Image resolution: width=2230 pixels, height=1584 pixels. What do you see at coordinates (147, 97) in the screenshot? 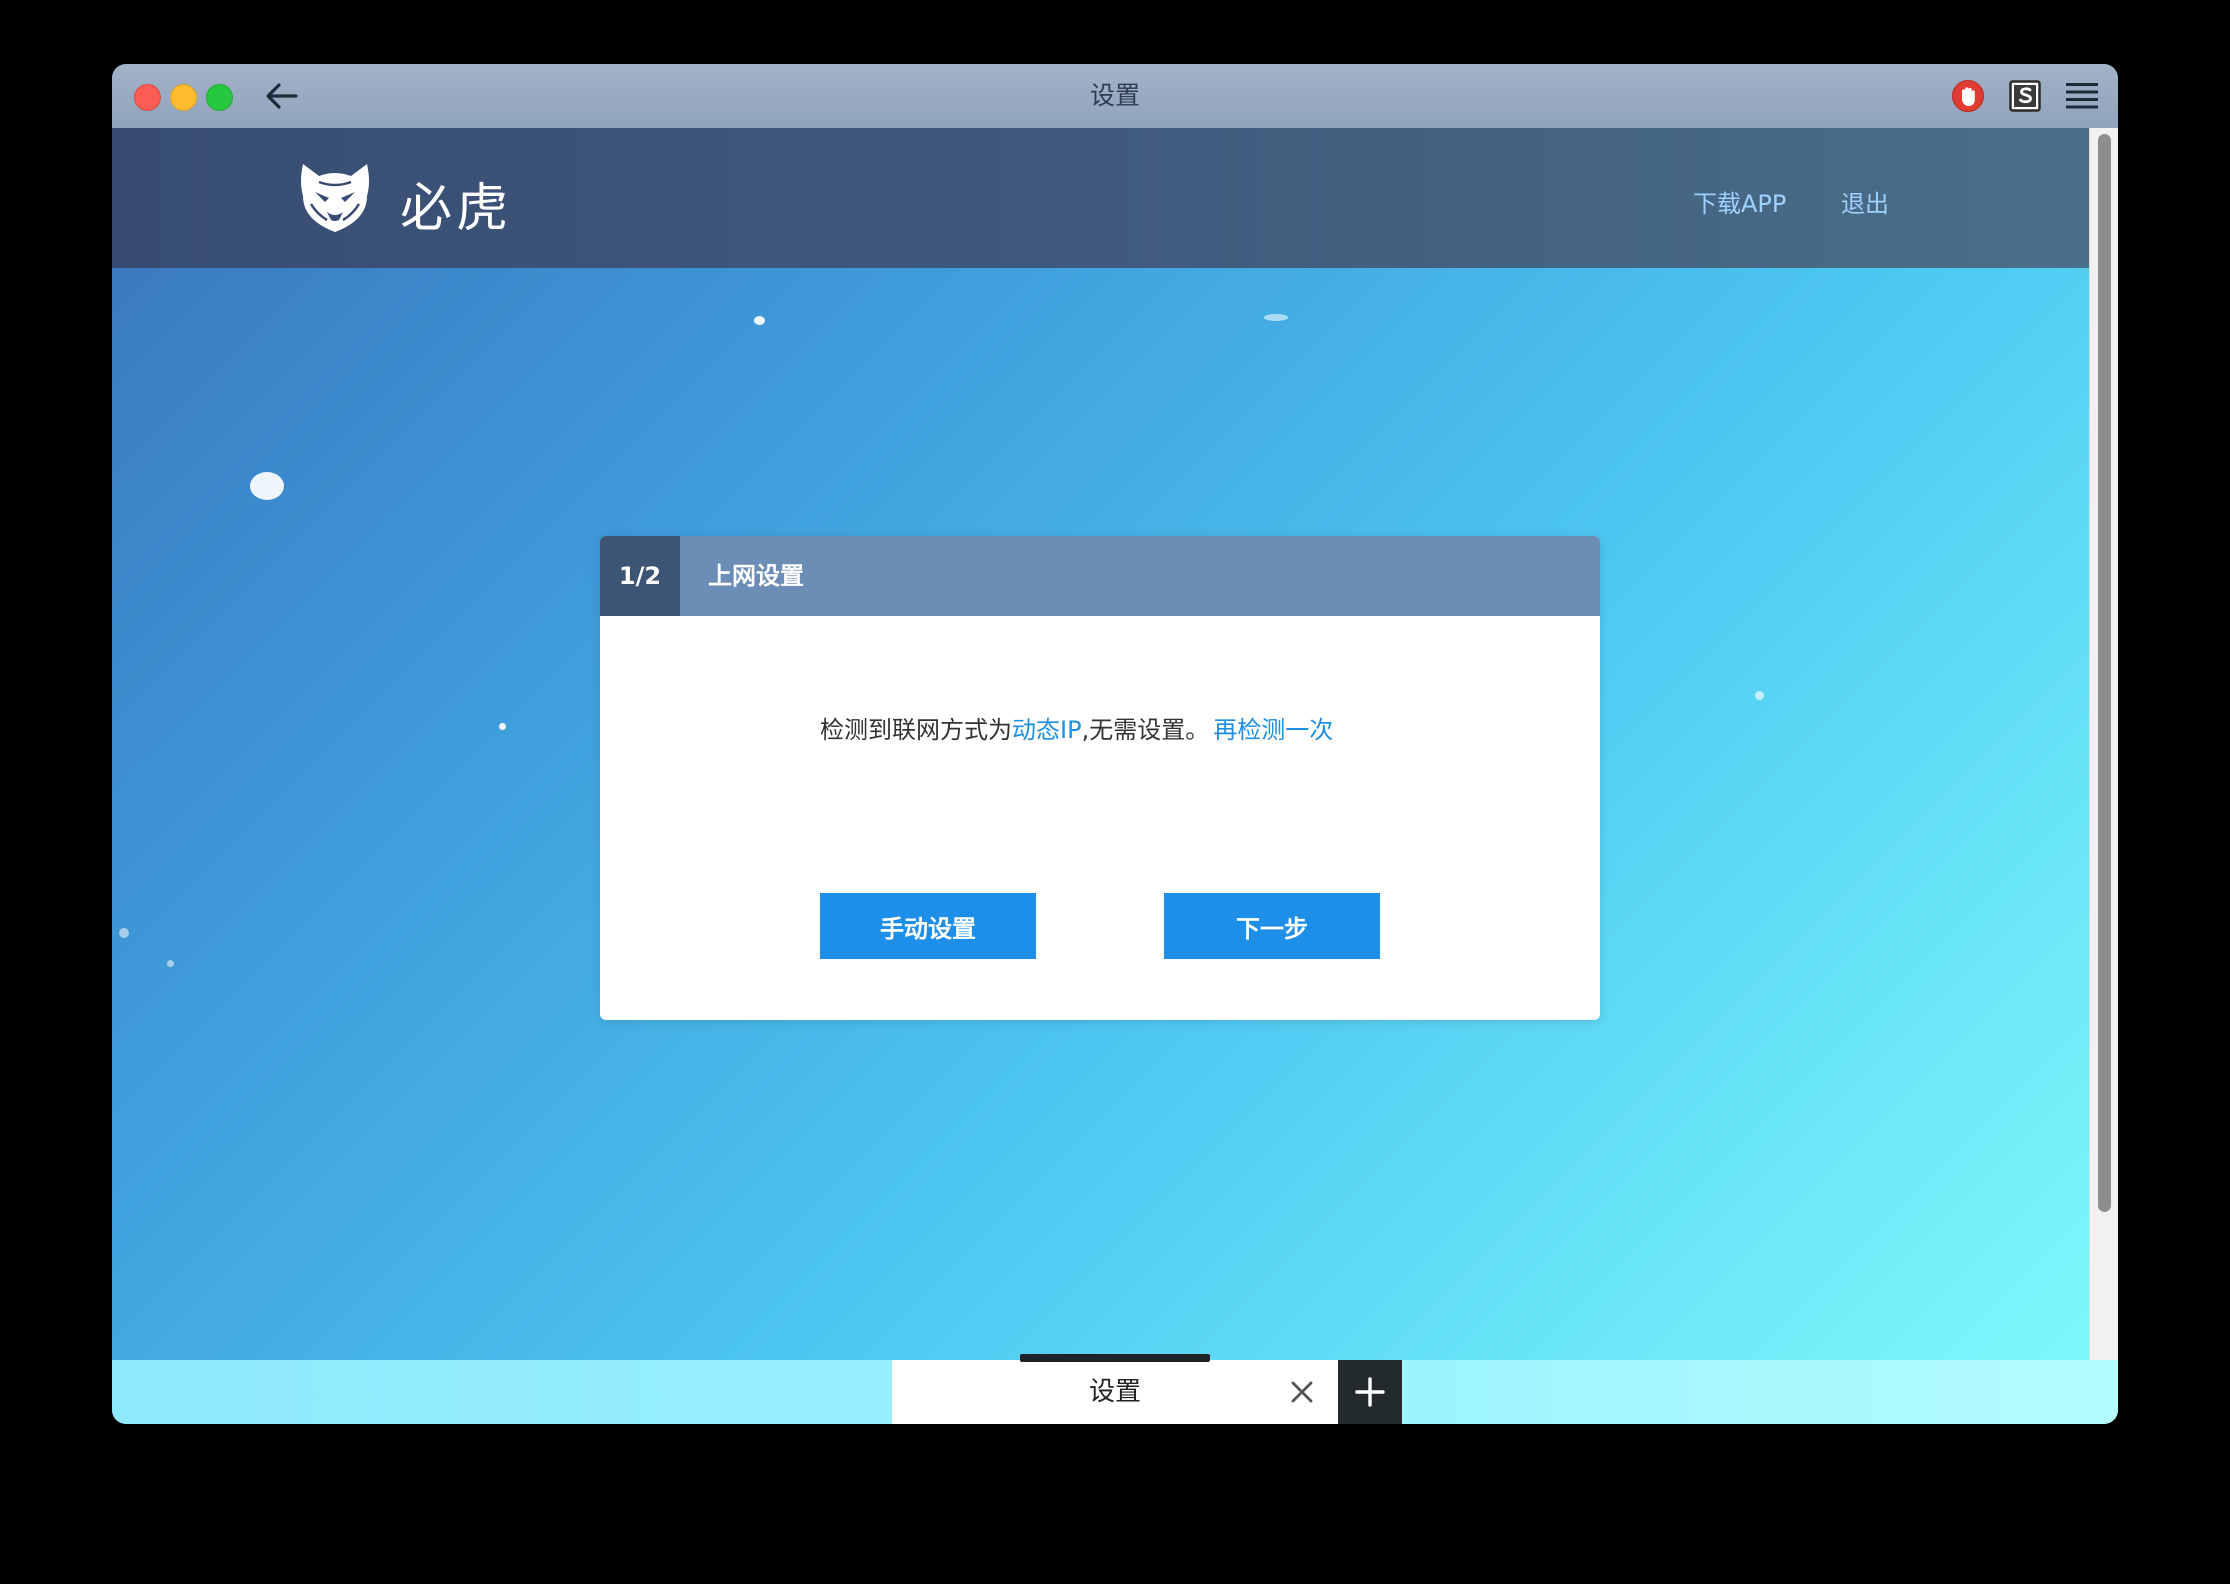
I see `close-window-button` at bounding box center [147, 97].